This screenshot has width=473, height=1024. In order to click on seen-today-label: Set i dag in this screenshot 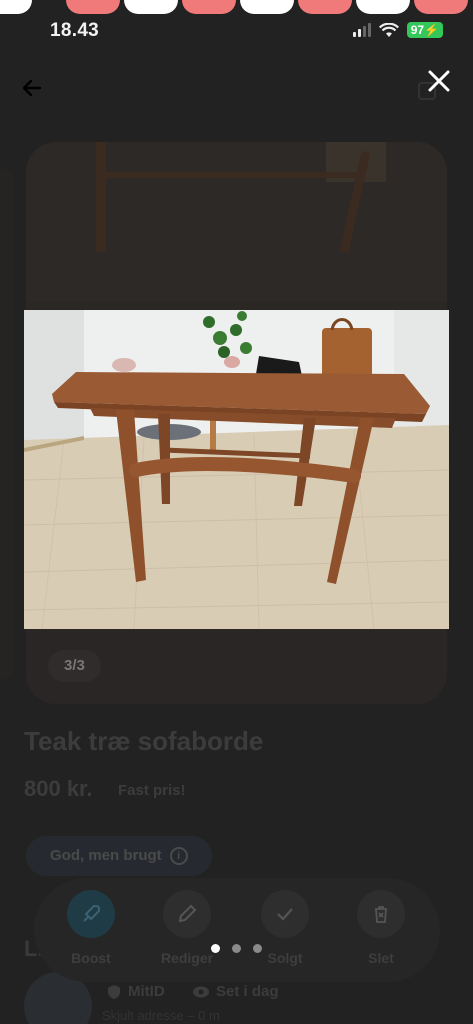, I will do `click(247, 991)`.